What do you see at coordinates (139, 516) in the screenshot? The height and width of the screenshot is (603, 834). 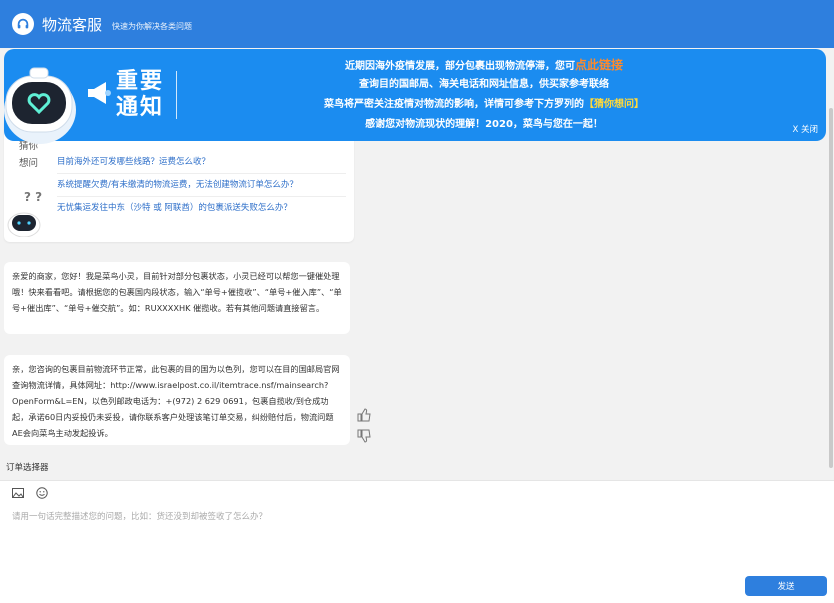 I see `message-input: 请用一句话完整描述您的问题，比如：货还没到却被签收了怎么办？` at bounding box center [139, 516].